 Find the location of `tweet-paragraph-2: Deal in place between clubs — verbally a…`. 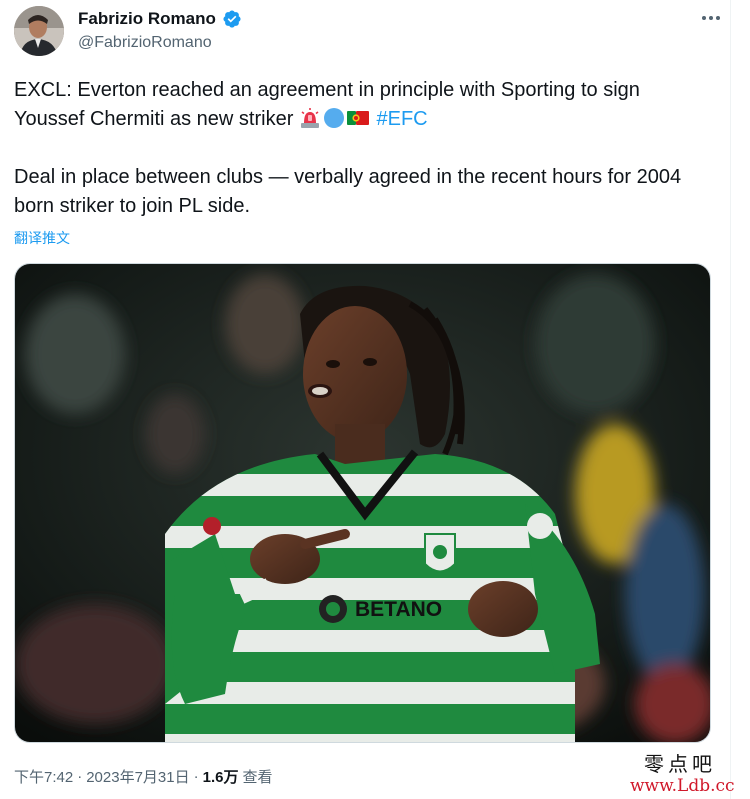

tweet-paragraph-2: Deal in place between clubs — verbally a… is located at coordinates (348, 191).